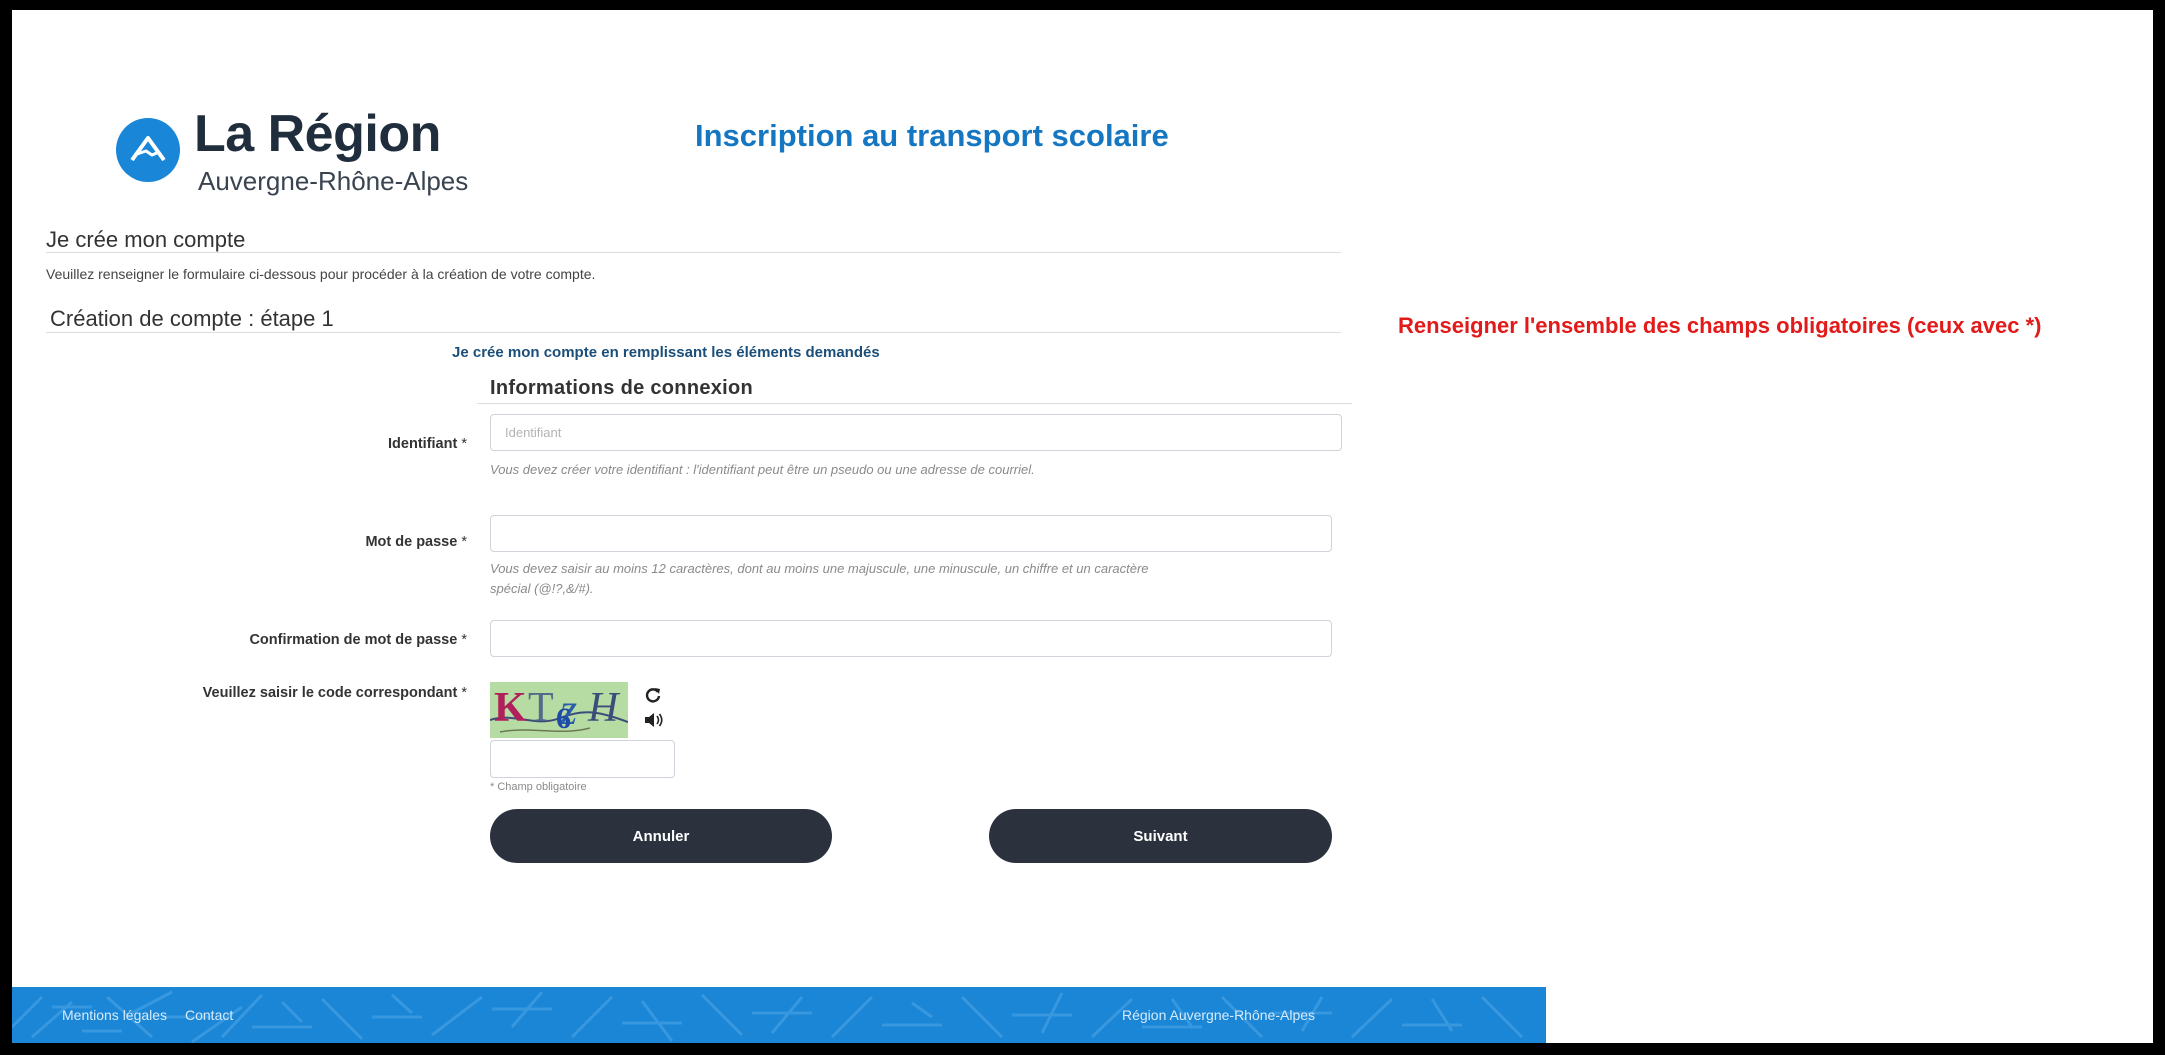 Image resolution: width=2165 pixels, height=1055 pixels. Describe the element at coordinates (317, 134) in the screenshot. I see `brand-name: La Région` at that location.